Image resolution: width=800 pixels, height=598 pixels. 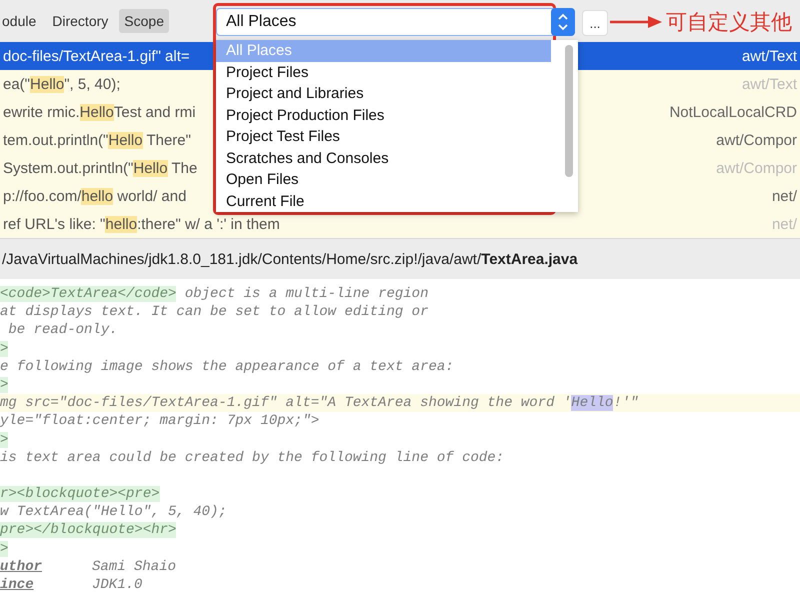 What do you see at coordinates (88, 294) in the screenshot?
I see `code-tag: <code>TextArea</code>` at bounding box center [88, 294].